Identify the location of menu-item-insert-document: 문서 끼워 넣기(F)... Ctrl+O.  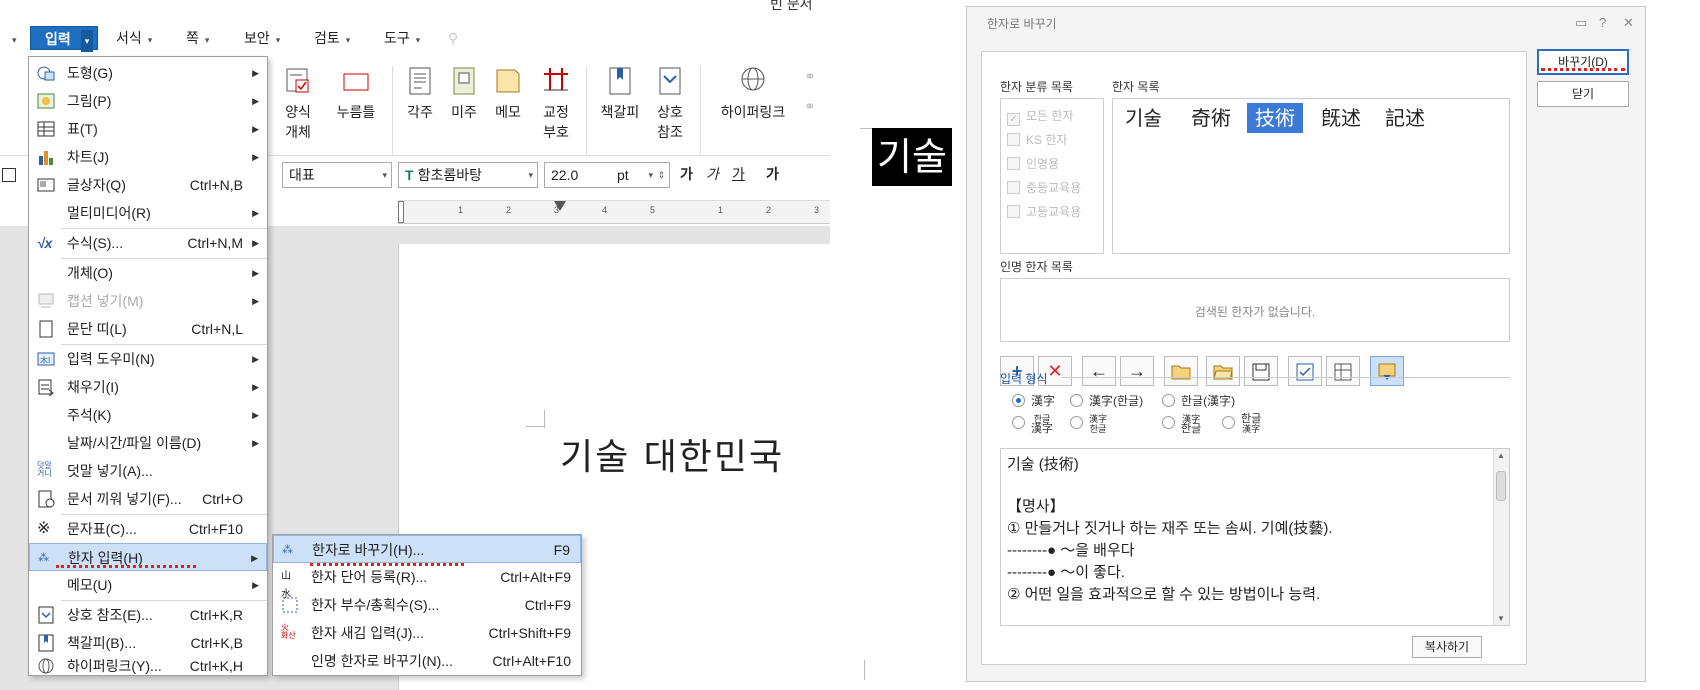
(148, 499).